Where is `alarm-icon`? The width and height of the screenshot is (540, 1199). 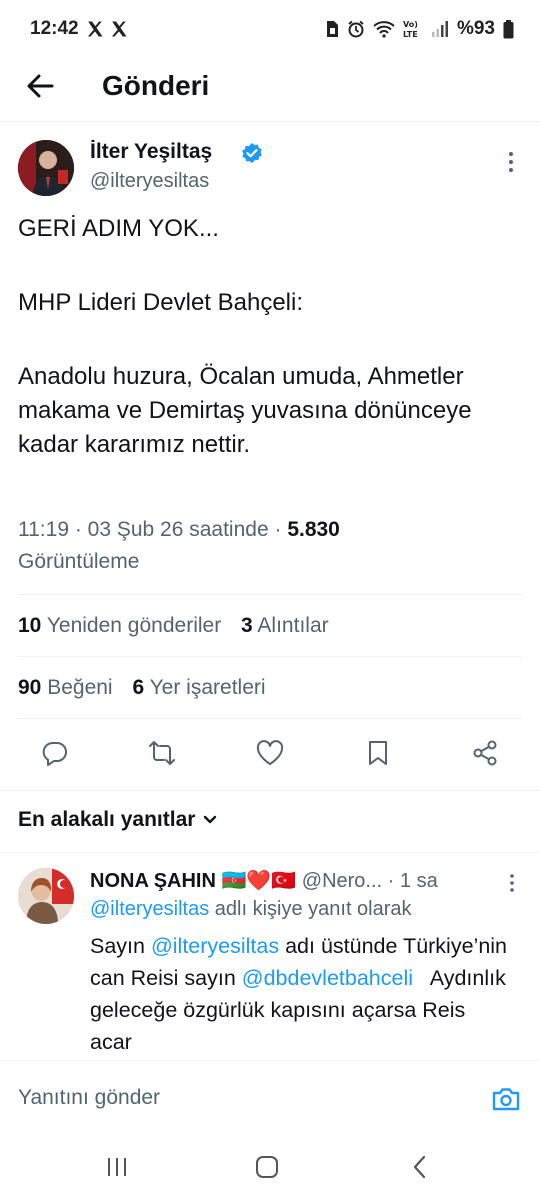 alarm-icon is located at coordinates (356, 29).